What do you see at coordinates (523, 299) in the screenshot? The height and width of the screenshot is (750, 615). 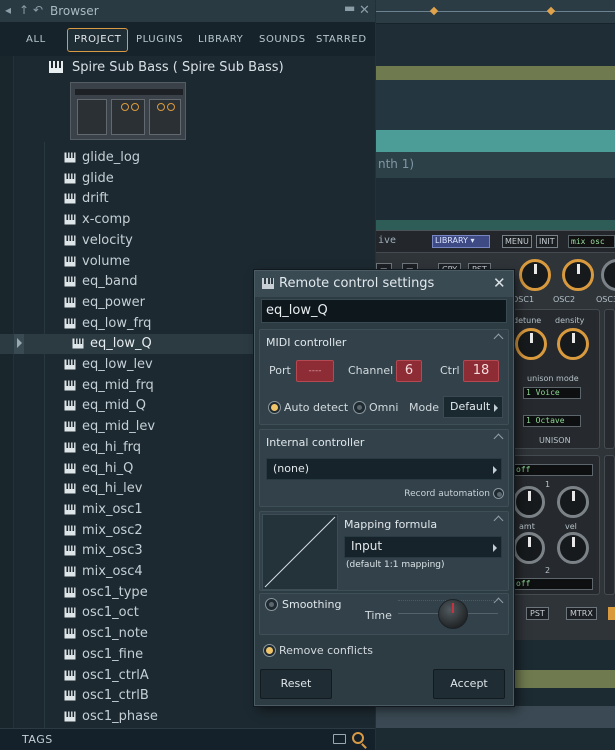 I see `osc1-label: OSC1` at bounding box center [523, 299].